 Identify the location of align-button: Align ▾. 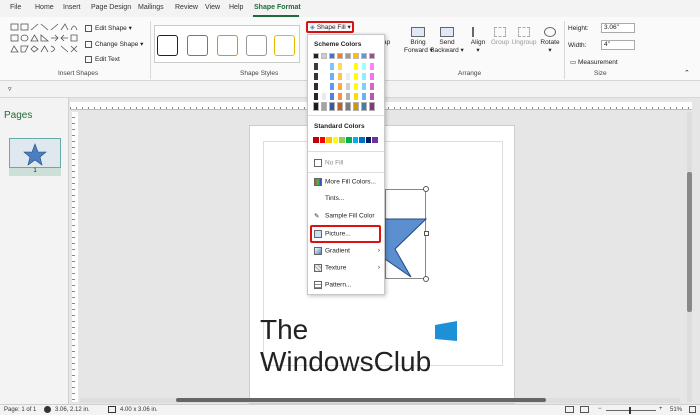
(478, 40).